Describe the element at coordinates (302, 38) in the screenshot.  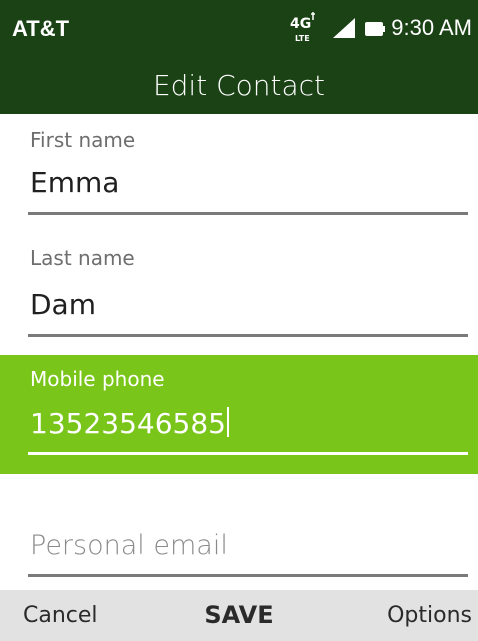
I see `svg-text: LTE` at that location.